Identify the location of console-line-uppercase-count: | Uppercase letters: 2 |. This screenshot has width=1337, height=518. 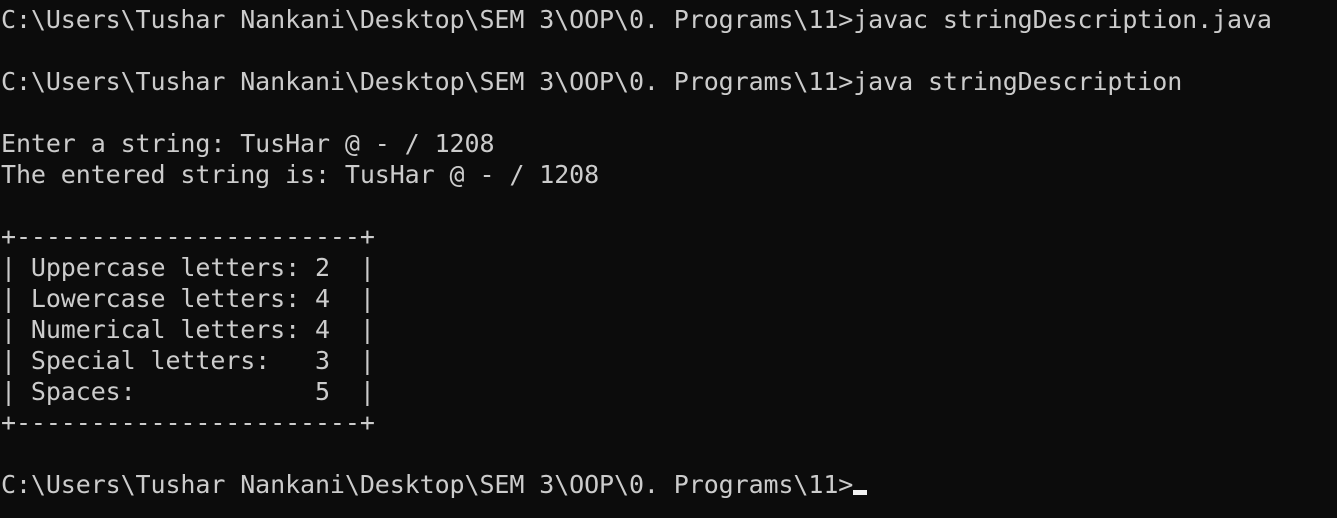
(188, 267).